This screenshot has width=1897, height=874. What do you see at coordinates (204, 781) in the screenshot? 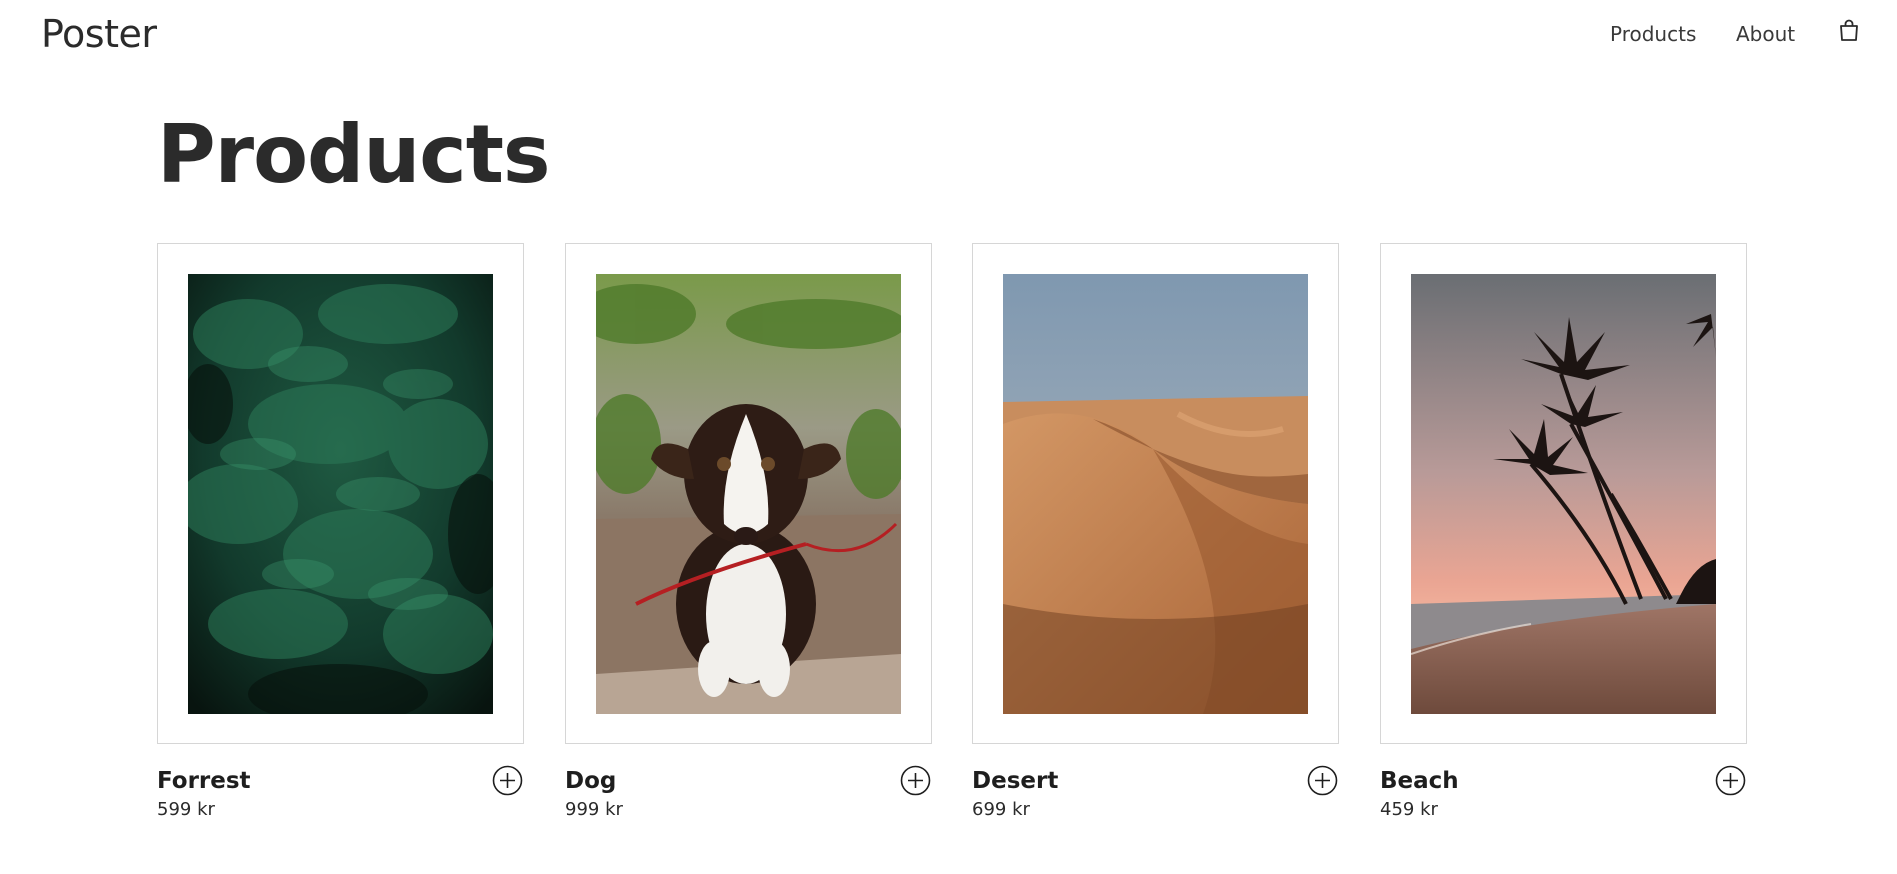
I see `product-name: Forrest` at bounding box center [204, 781].